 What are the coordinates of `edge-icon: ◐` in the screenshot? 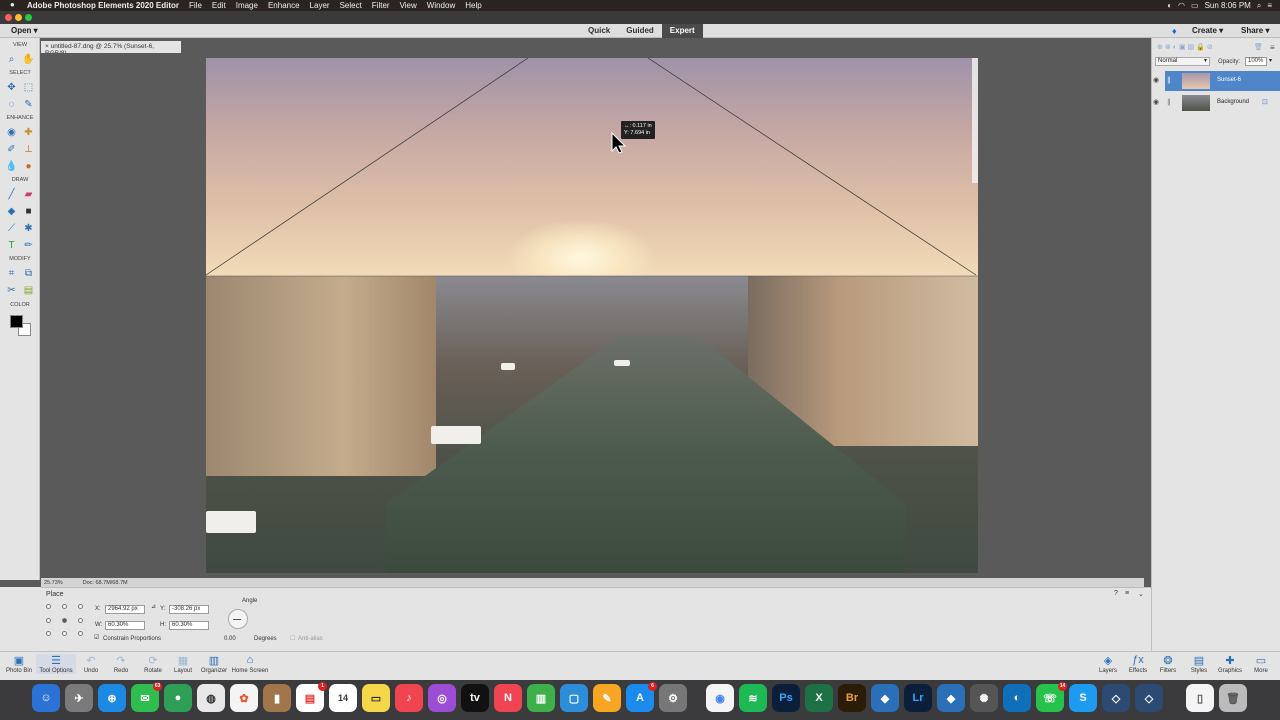 It's located at (1017, 698).